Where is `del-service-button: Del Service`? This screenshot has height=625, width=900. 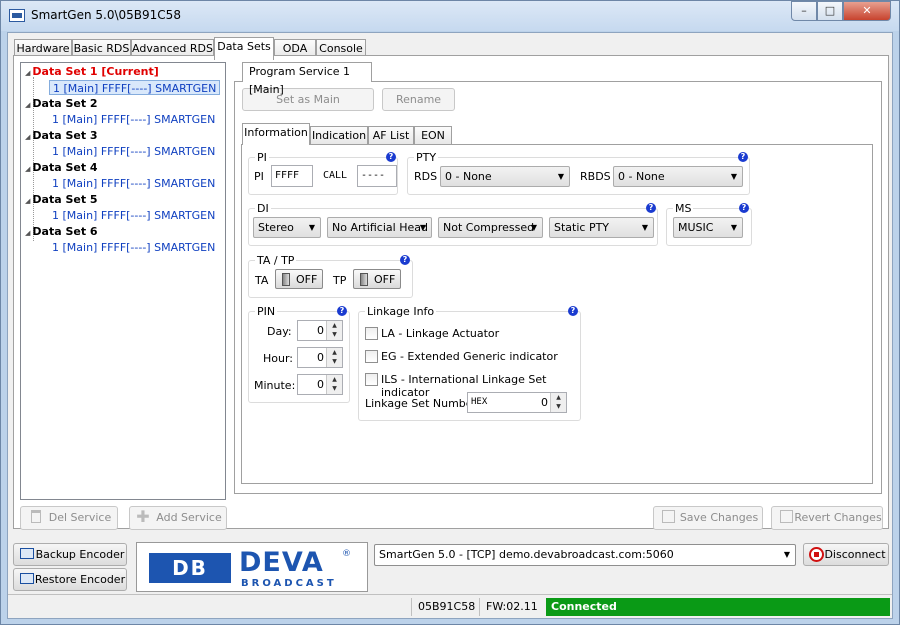 del-service-button: Del Service is located at coordinates (69, 518).